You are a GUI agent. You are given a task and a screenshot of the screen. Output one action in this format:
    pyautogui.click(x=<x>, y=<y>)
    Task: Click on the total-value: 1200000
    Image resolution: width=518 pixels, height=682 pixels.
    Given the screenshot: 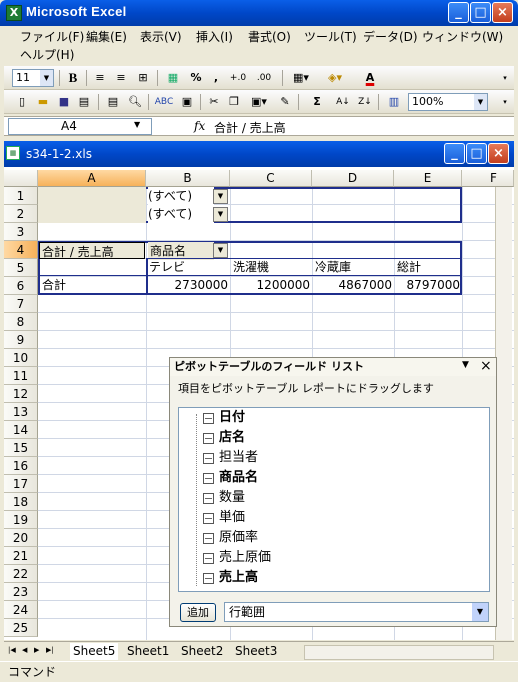 What is the action you would take?
    pyautogui.click(x=271, y=285)
    